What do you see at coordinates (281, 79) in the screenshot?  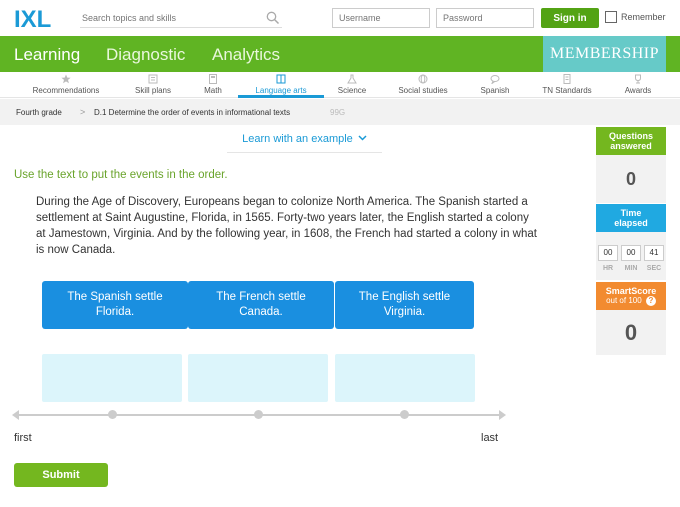 I see `book-icon` at bounding box center [281, 79].